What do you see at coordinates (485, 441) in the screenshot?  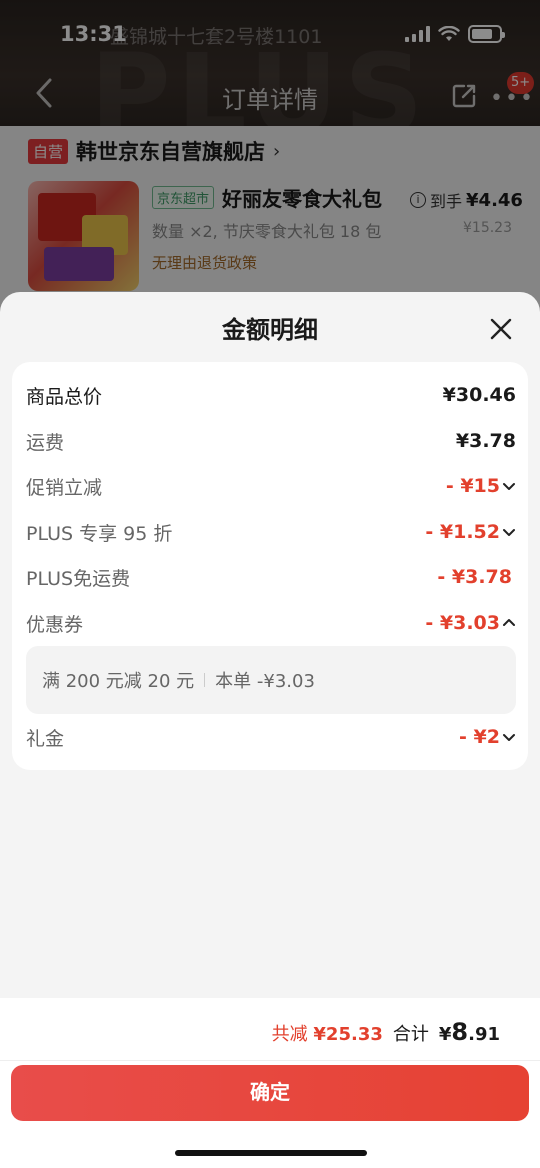 I see `row-value: ¥3.78` at bounding box center [485, 441].